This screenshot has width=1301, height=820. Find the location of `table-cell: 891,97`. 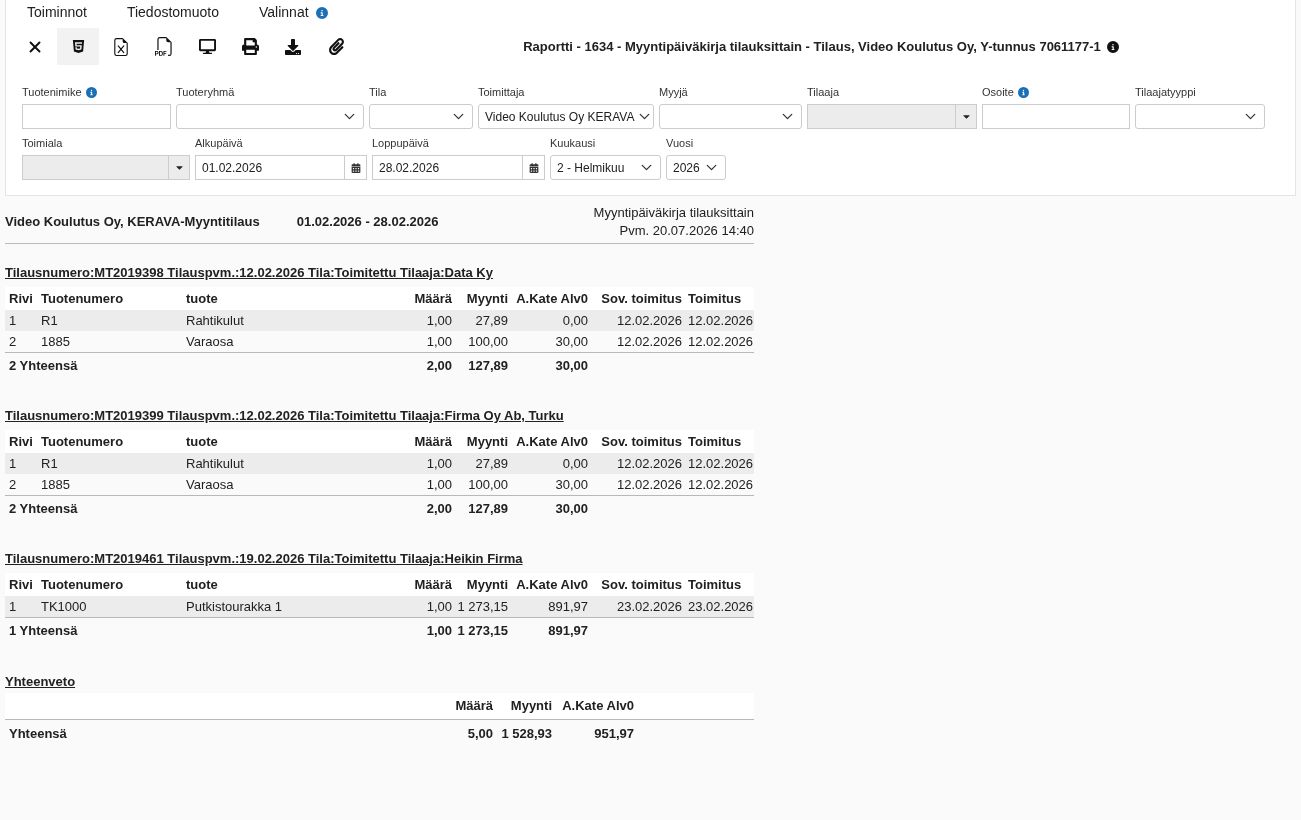

table-cell: 891,97 is located at coordinates (551, 606).